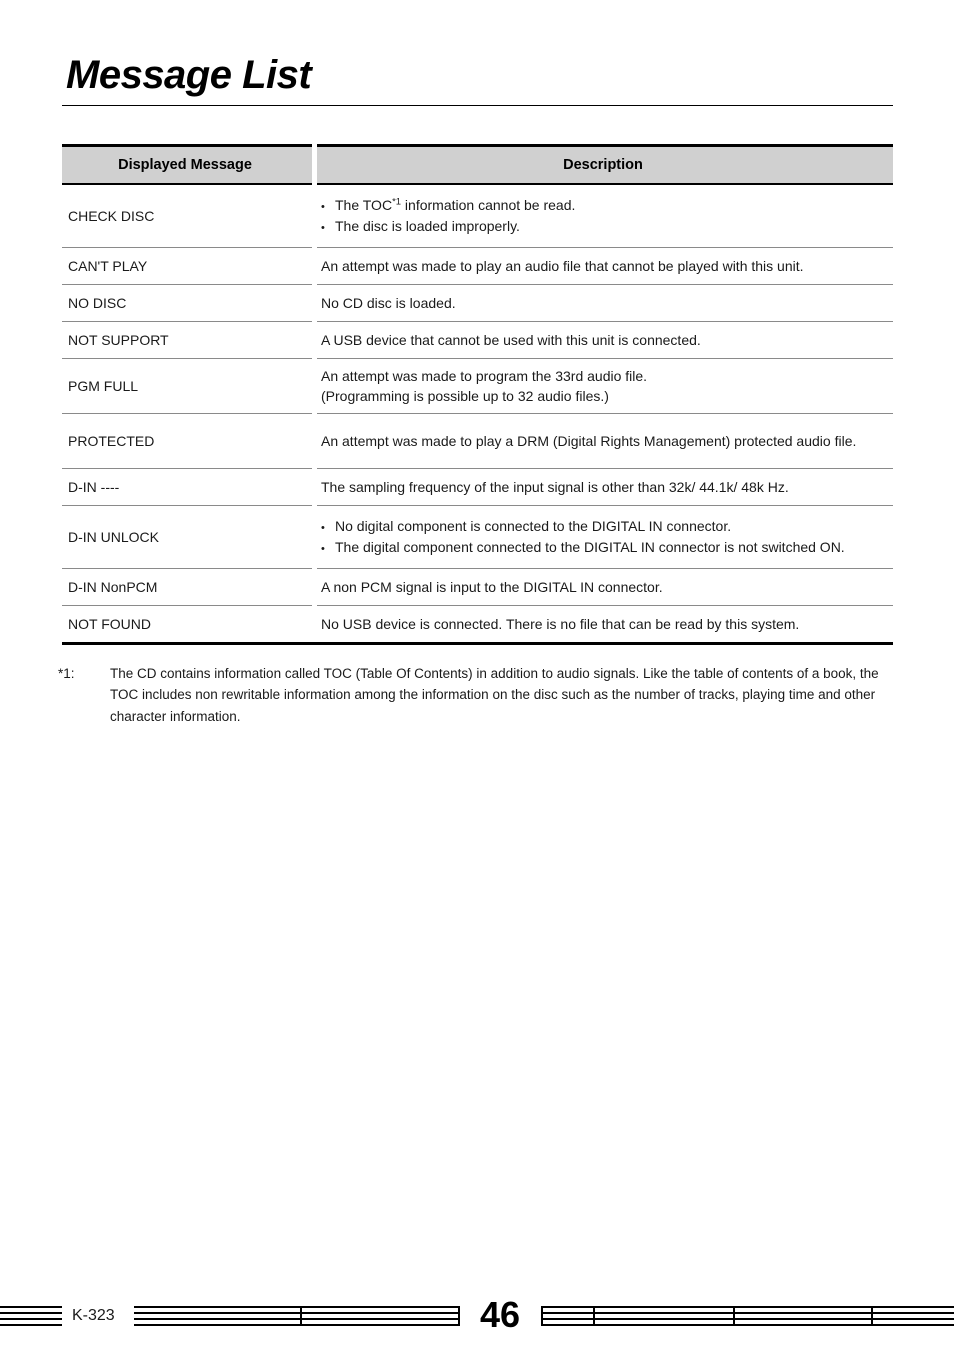  Describe the element at coordinates (477, 80) in the screenshot. I see `title-block: Message List` at that location.